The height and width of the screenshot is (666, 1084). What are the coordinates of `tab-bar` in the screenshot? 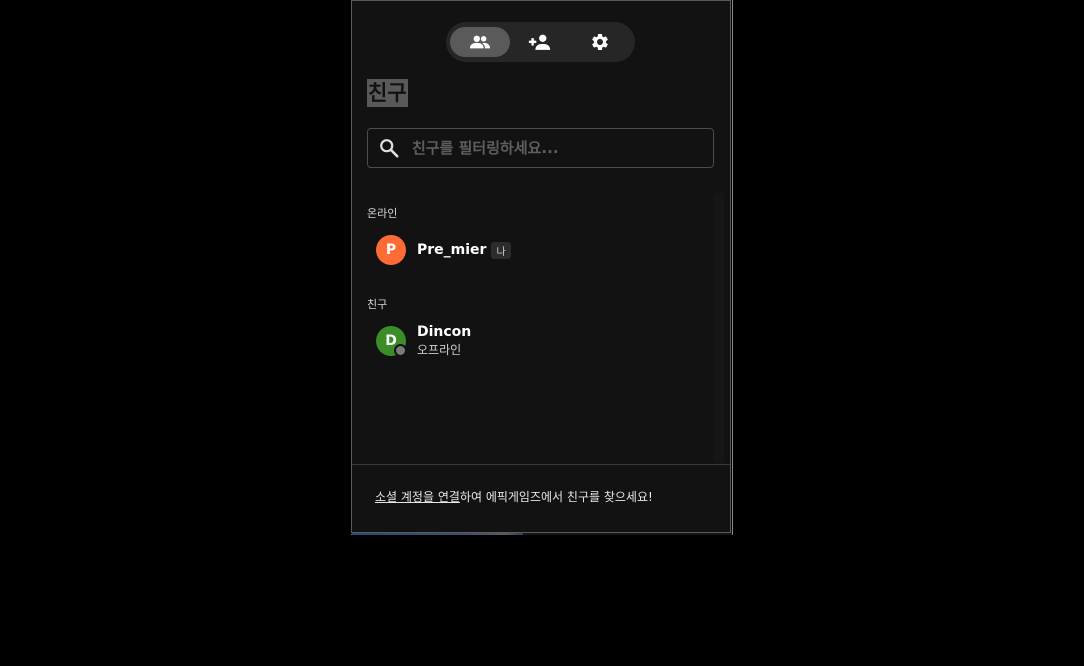 It's located at (540, 42).